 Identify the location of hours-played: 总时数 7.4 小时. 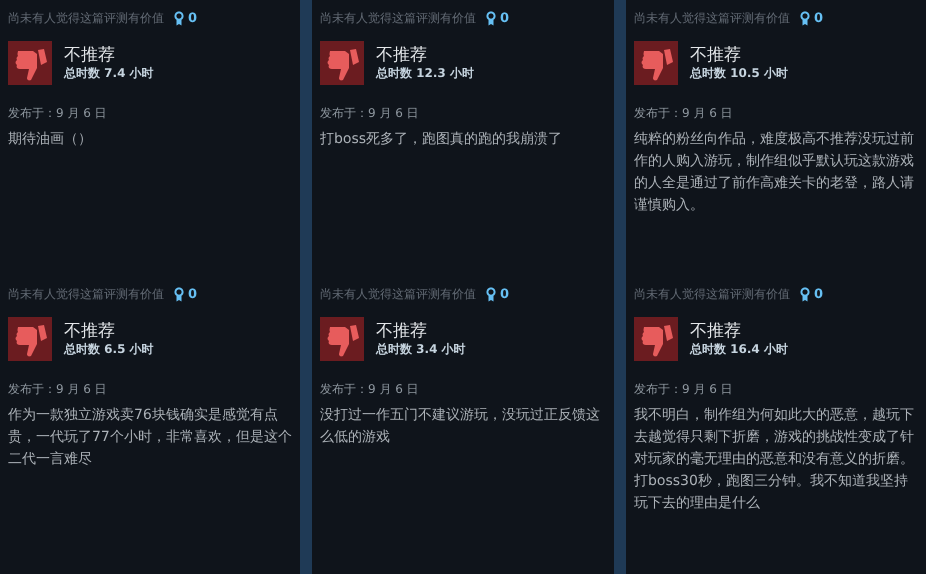
(109, 73).